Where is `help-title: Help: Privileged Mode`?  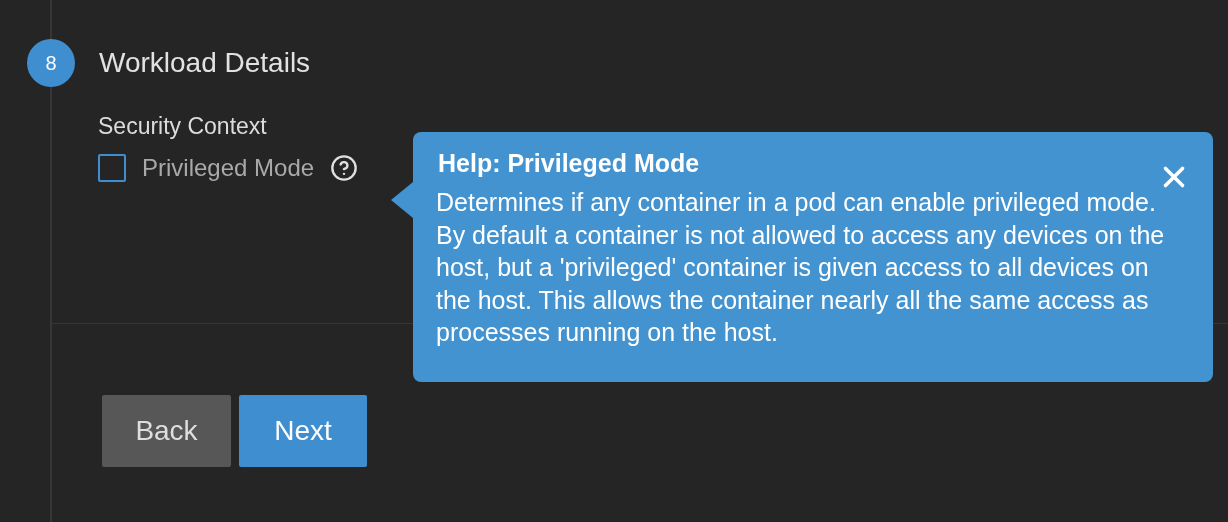 help-title: Help: Privileged Mode is located at coordinates (569, 163).